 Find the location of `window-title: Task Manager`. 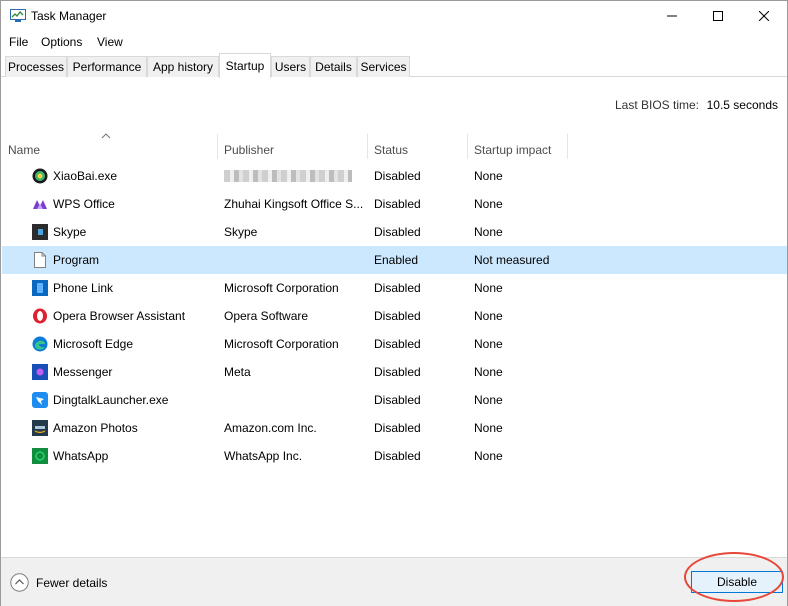

window-title: Task Manager is located at coordinates (69, 16).